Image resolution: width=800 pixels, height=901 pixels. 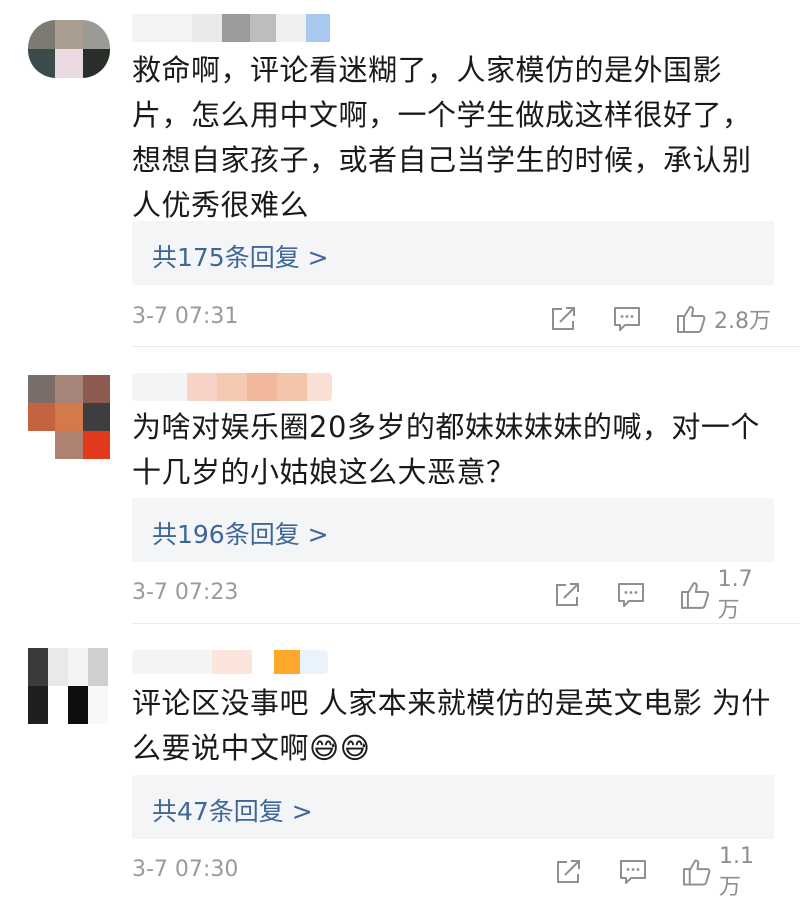 I want to click on like-button: 1.1万, so click(x=728, y=872).